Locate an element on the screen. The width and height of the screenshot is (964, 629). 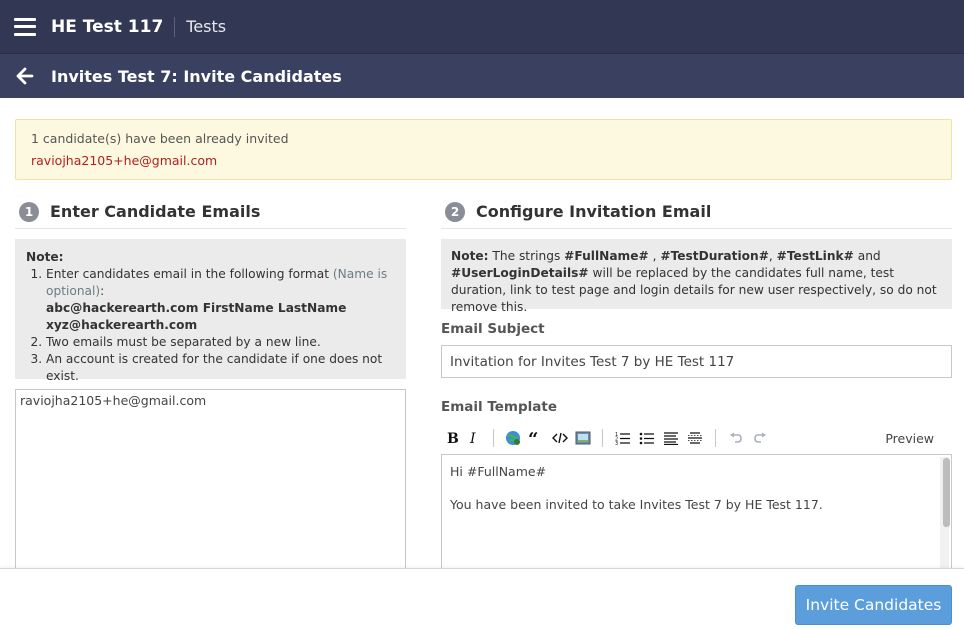
configure-email-header: 2 Configure Invitation Email is located at coordinates (696, 214).